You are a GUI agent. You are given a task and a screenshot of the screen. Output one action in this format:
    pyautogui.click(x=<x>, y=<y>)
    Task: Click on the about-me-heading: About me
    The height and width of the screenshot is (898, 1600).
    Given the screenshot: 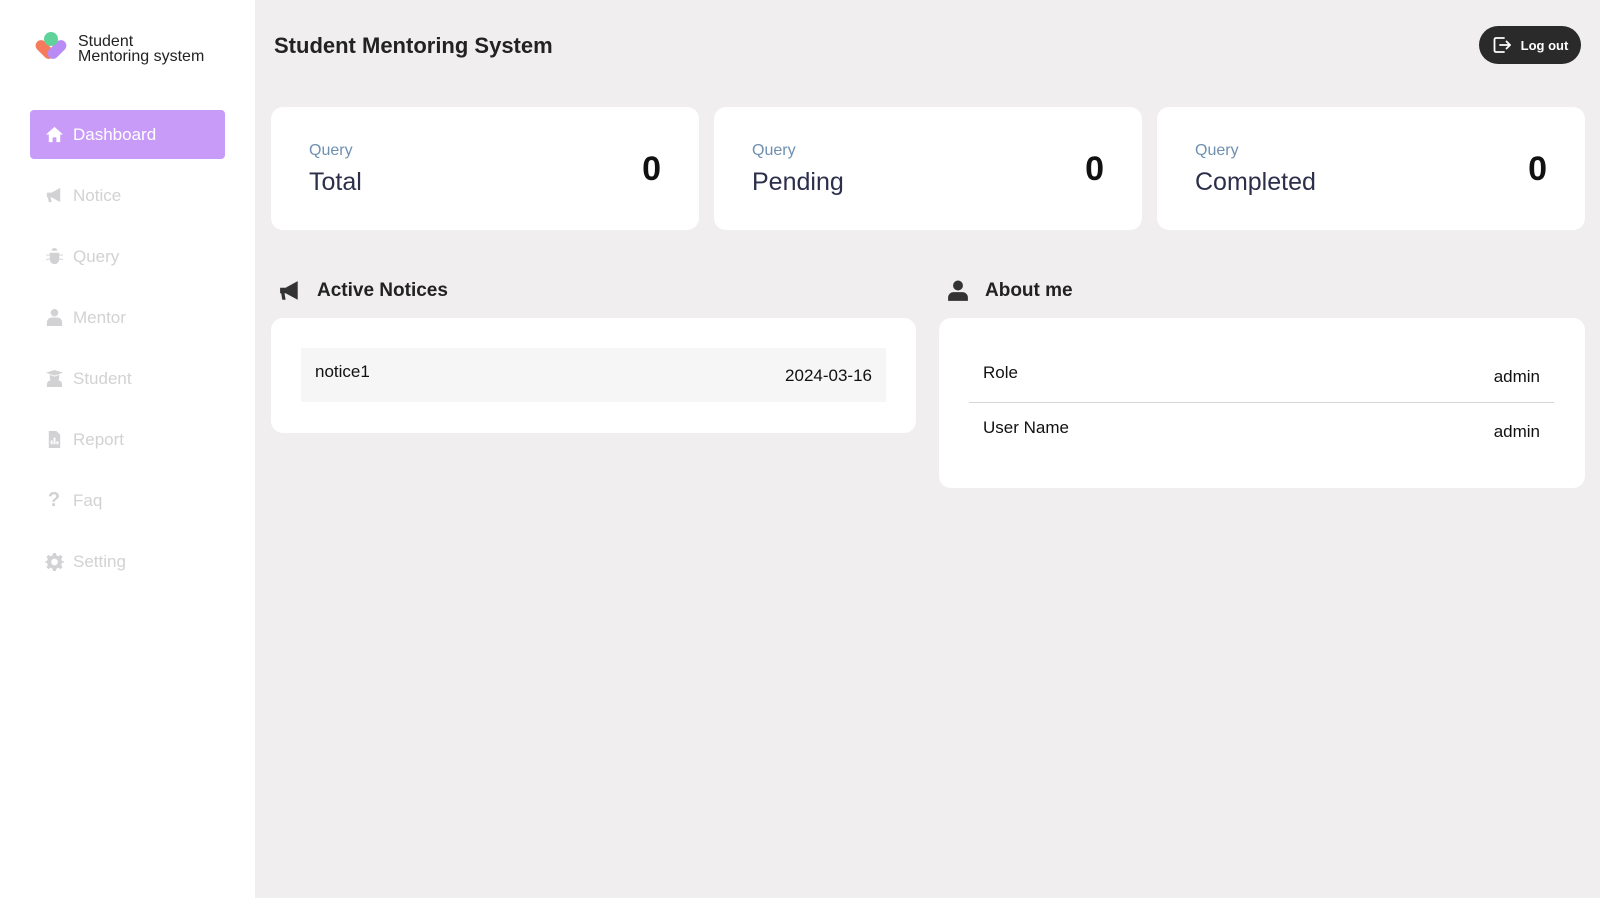 What is the action you would take?
    pyautogui.click(x=1010, y=291)
    